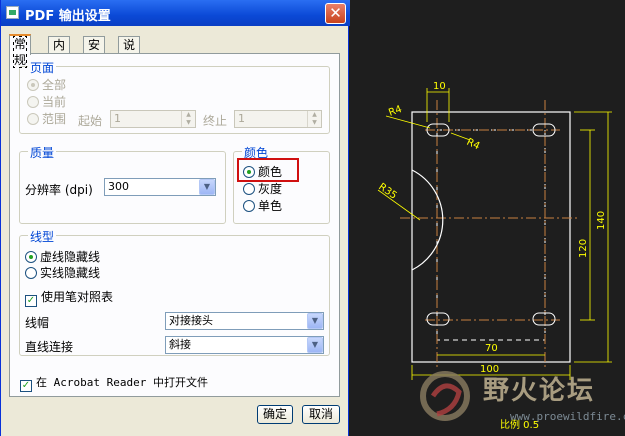 This screenshot has width=625, height=436. I want to click on semicircle-cutout, so click(427, 220).